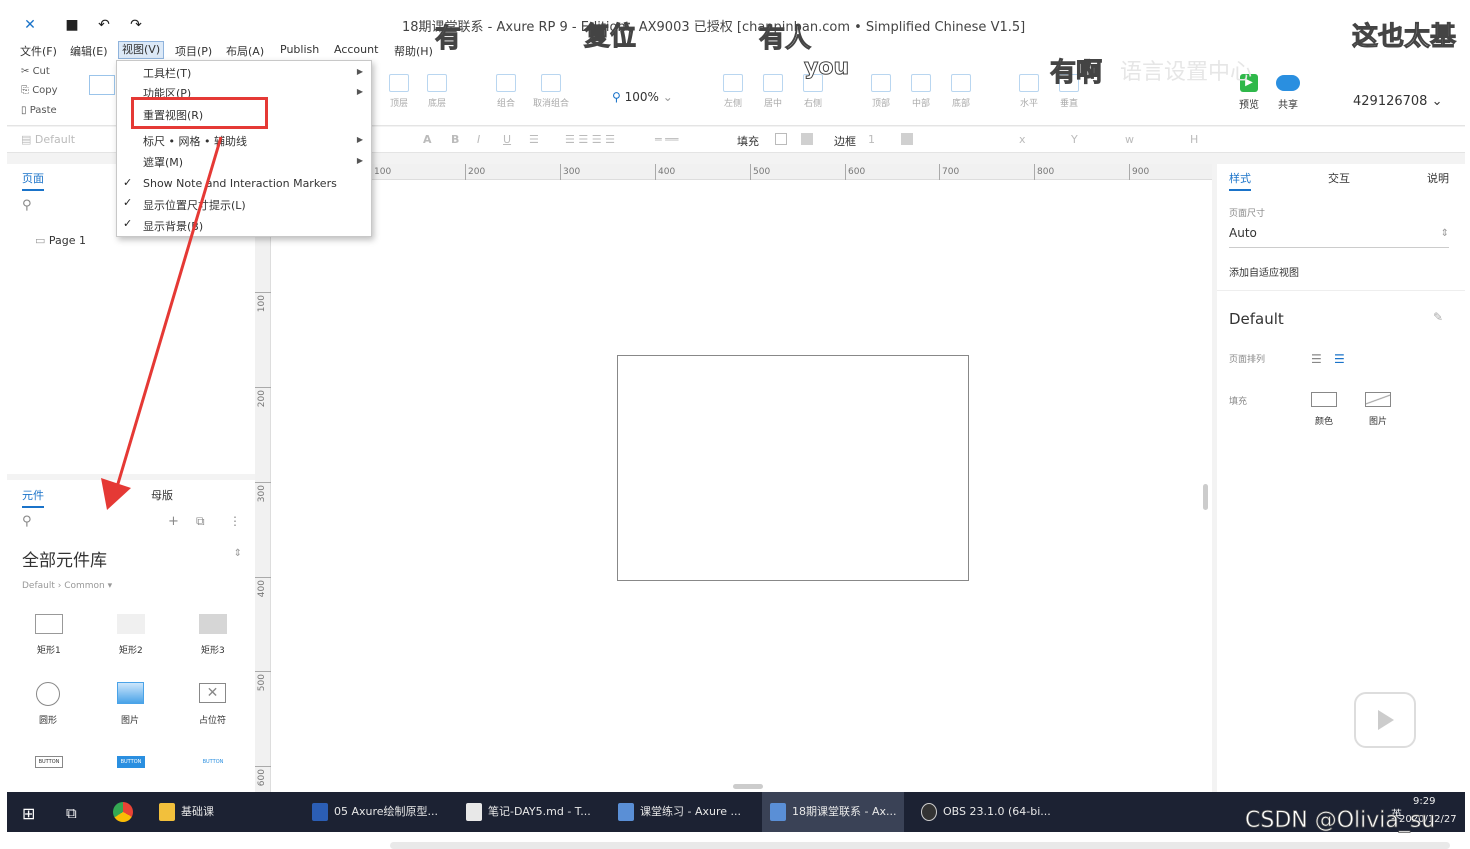 This screenshot has width=1470, height=849. I want to click on task-view-icon: ⧉, so click(71, 813).